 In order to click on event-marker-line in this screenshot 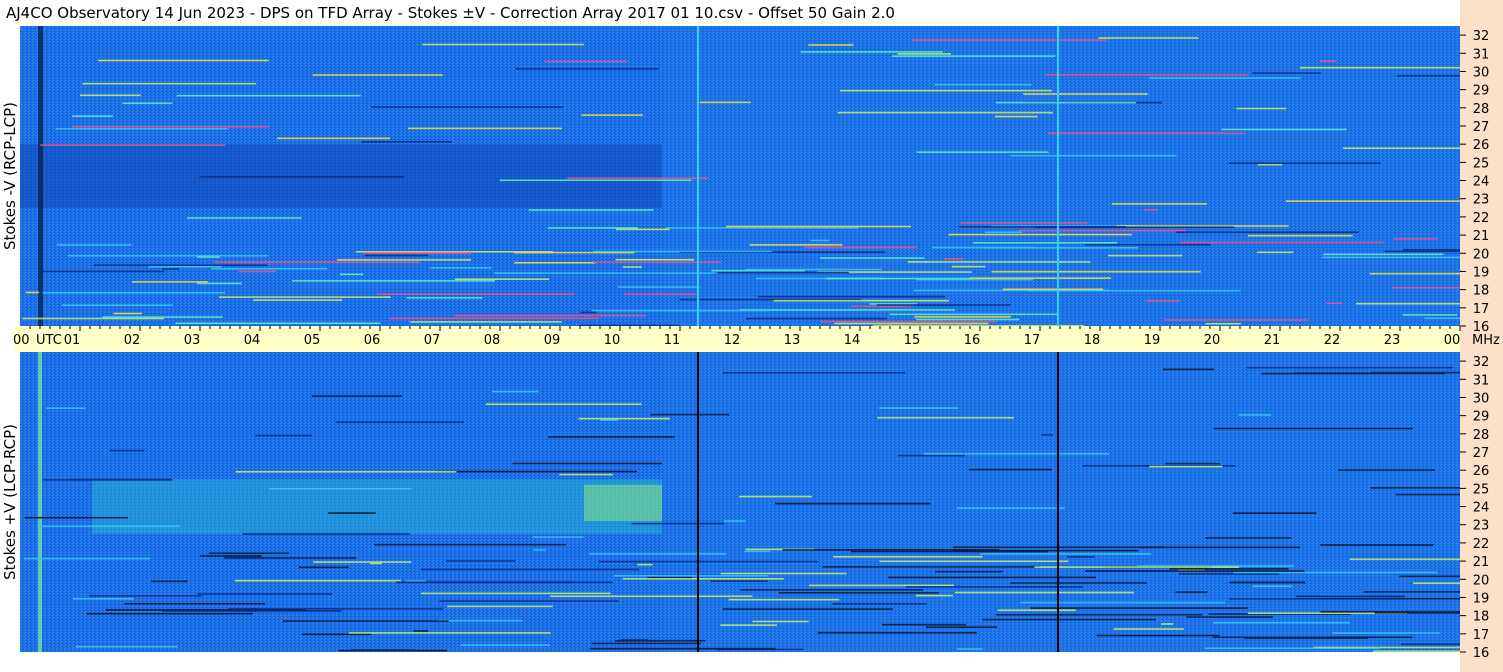, I will do `click(698, 176)`.